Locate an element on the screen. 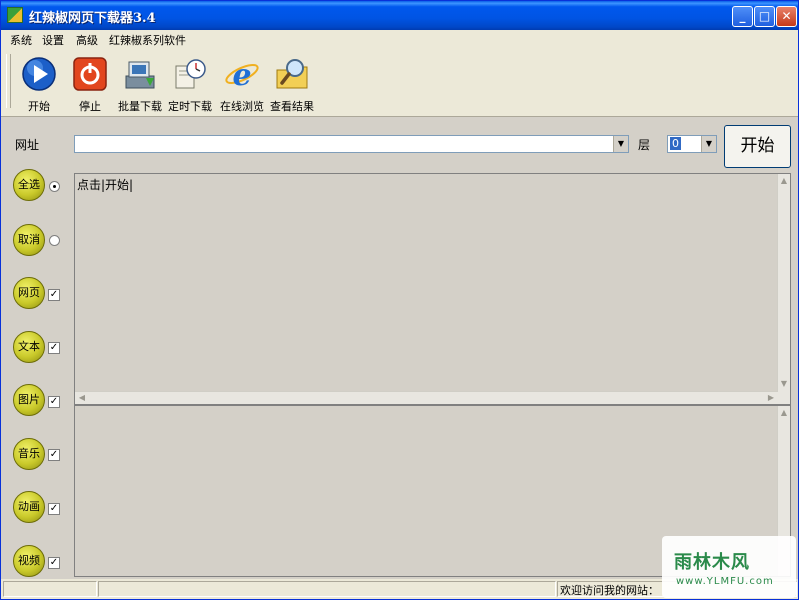 This screenshot has width=799, height=600. scroll-left-icon: ◀ is located at coordinates (82, 398).